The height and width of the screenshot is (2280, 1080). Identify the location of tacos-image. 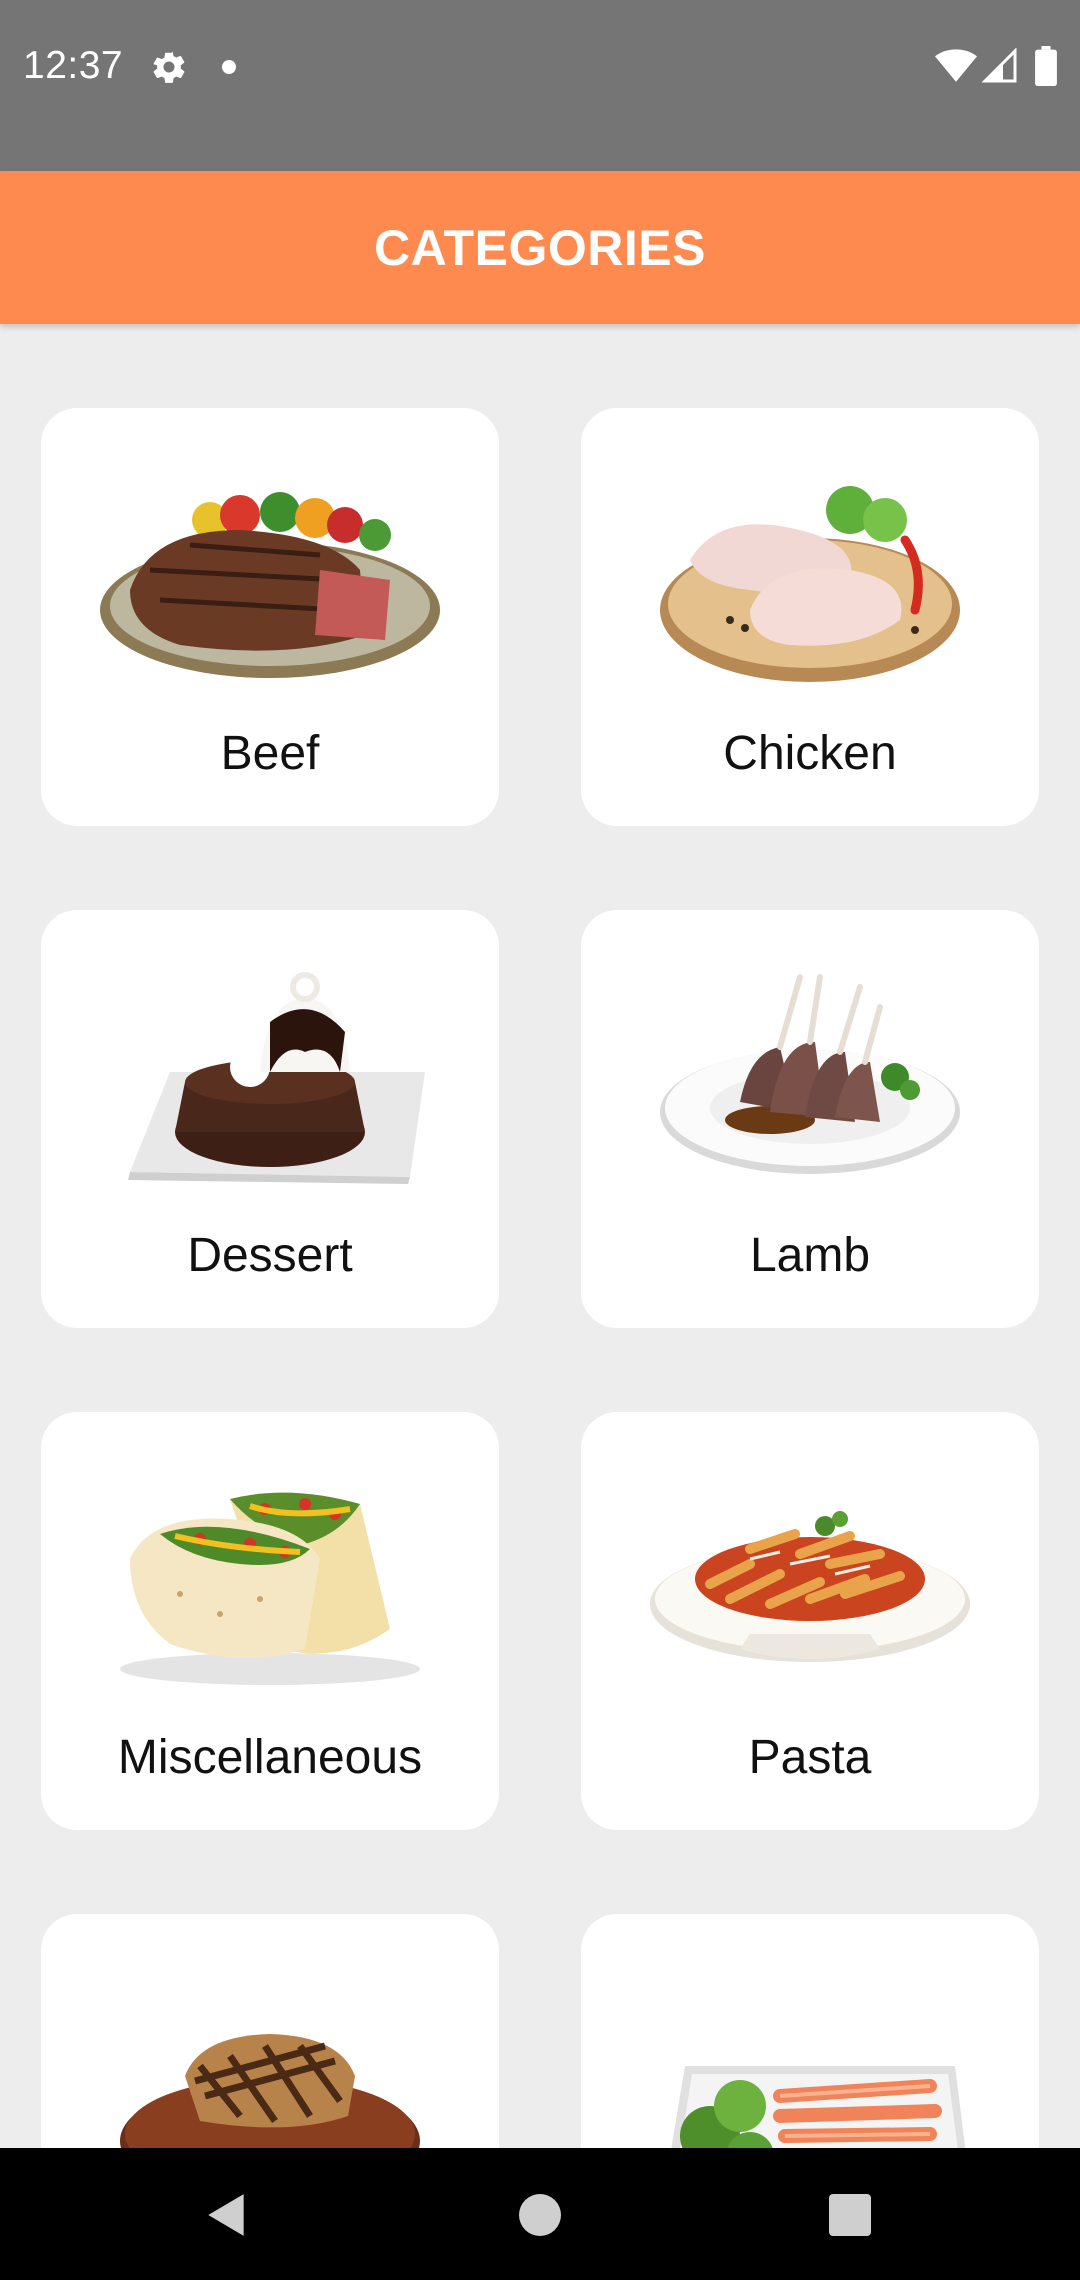
(270, 1588).